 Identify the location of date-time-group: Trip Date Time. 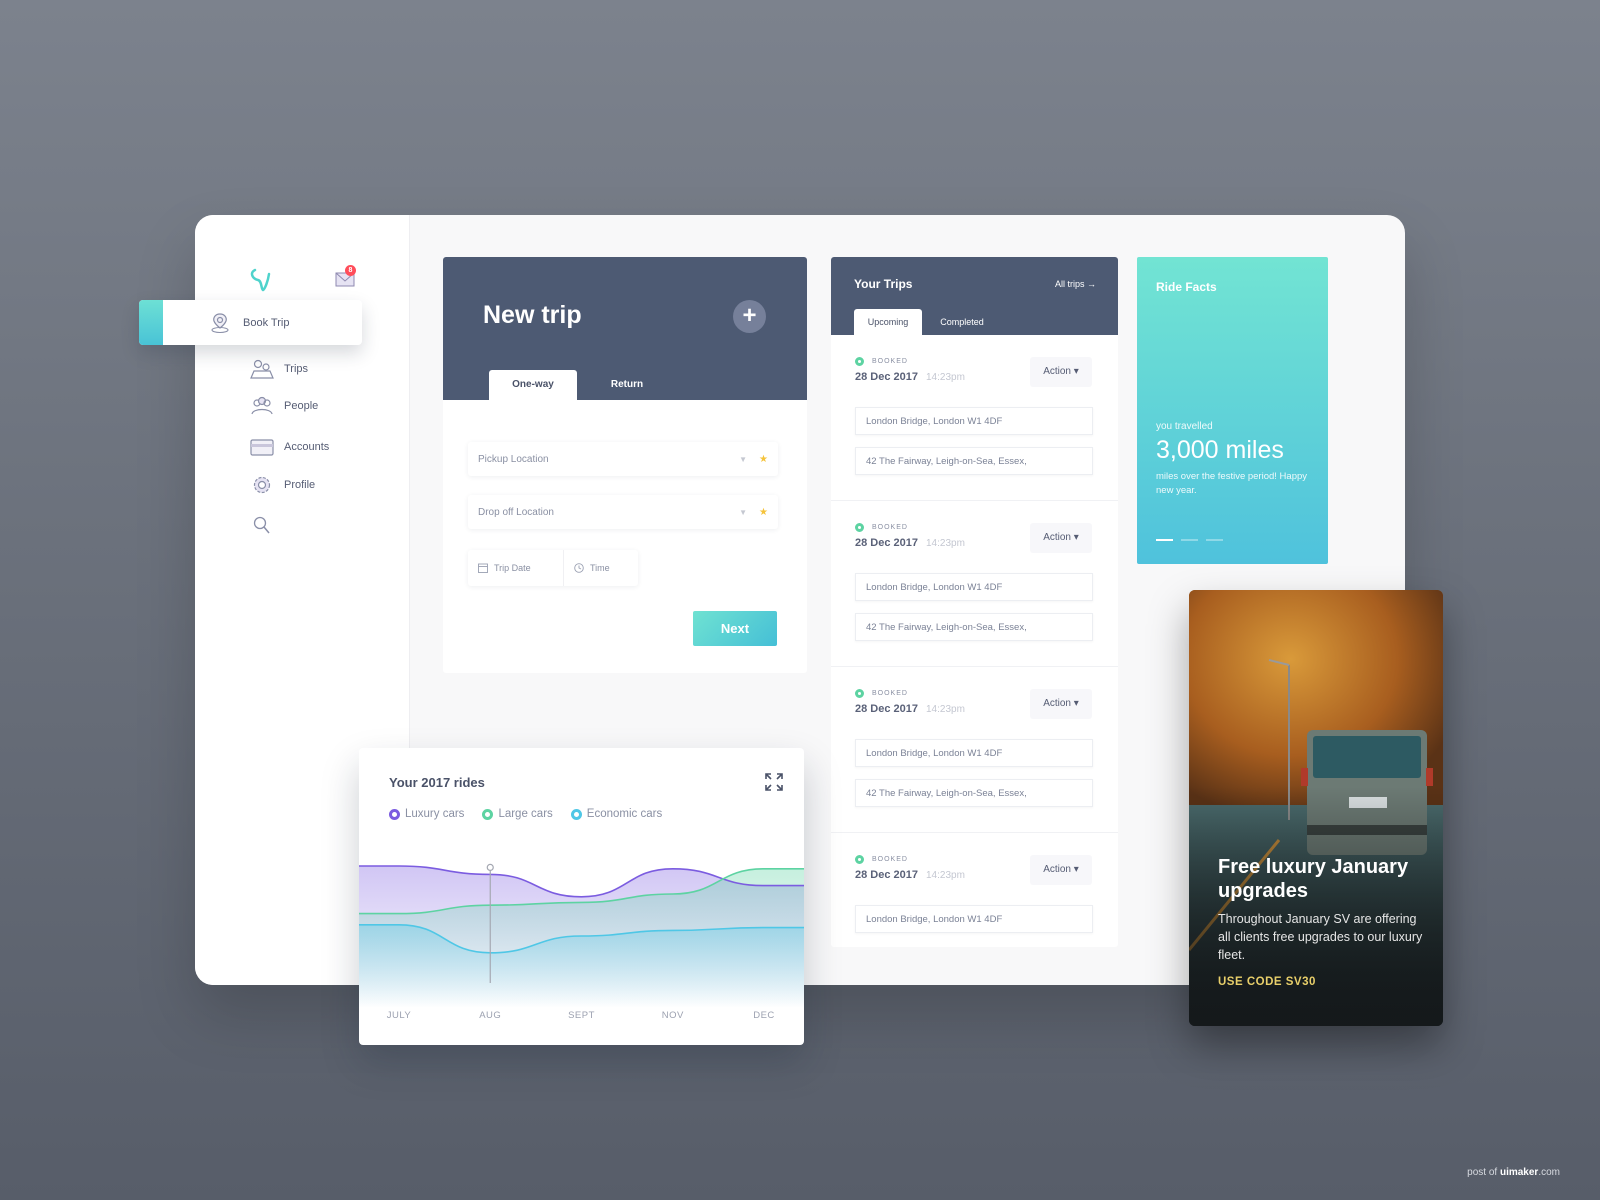
(553, 568).